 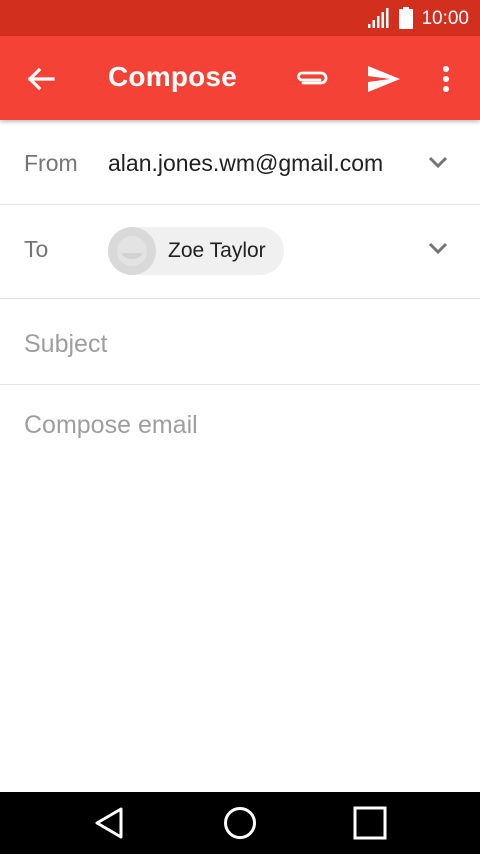 I want to click on send-icon, so click(x=384, y=79).